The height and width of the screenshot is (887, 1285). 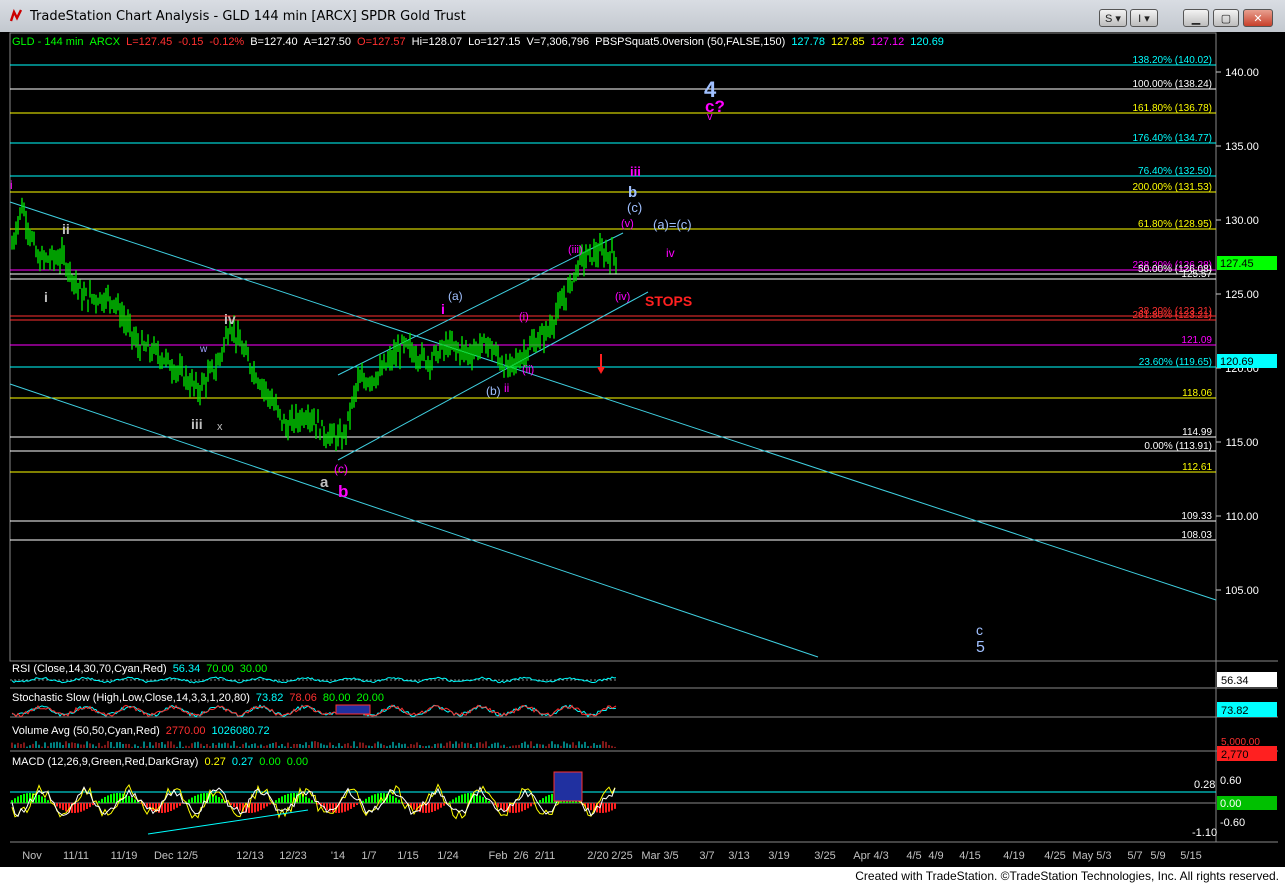 I want to click on price-tick-label: 110.00, so click(x=1242, y=517).